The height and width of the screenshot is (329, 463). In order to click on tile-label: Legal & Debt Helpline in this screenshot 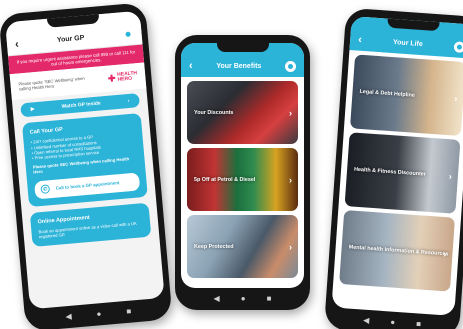, I will do `click(387, 93)`.